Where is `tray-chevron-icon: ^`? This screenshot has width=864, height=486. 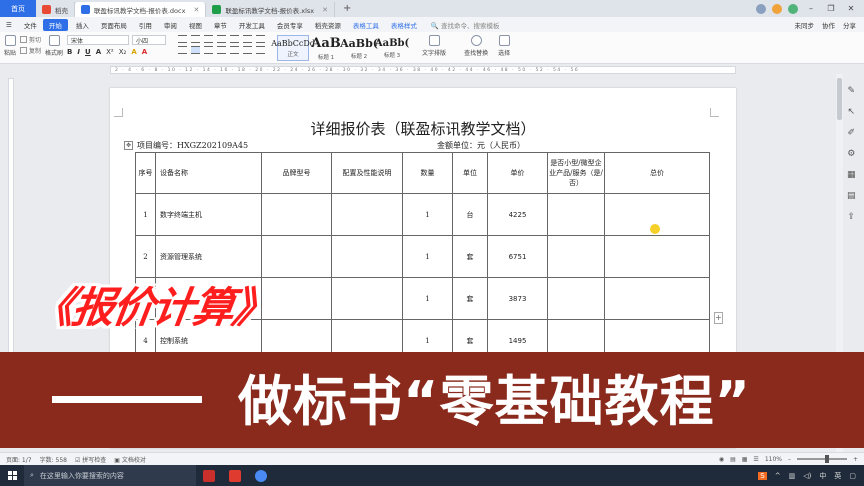 tray-chevron-icon: ^ is located at coordinates (778, 476).